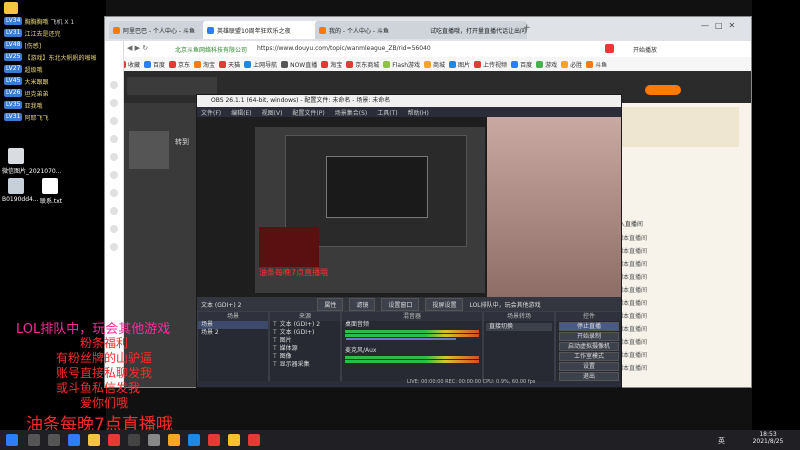 Image resolution: width=800 pixels, height=450 pixels. Describe the element at coordinates (387, 112) in the screenshot. I see `obs-menu-item: 工具(T)` at that location.